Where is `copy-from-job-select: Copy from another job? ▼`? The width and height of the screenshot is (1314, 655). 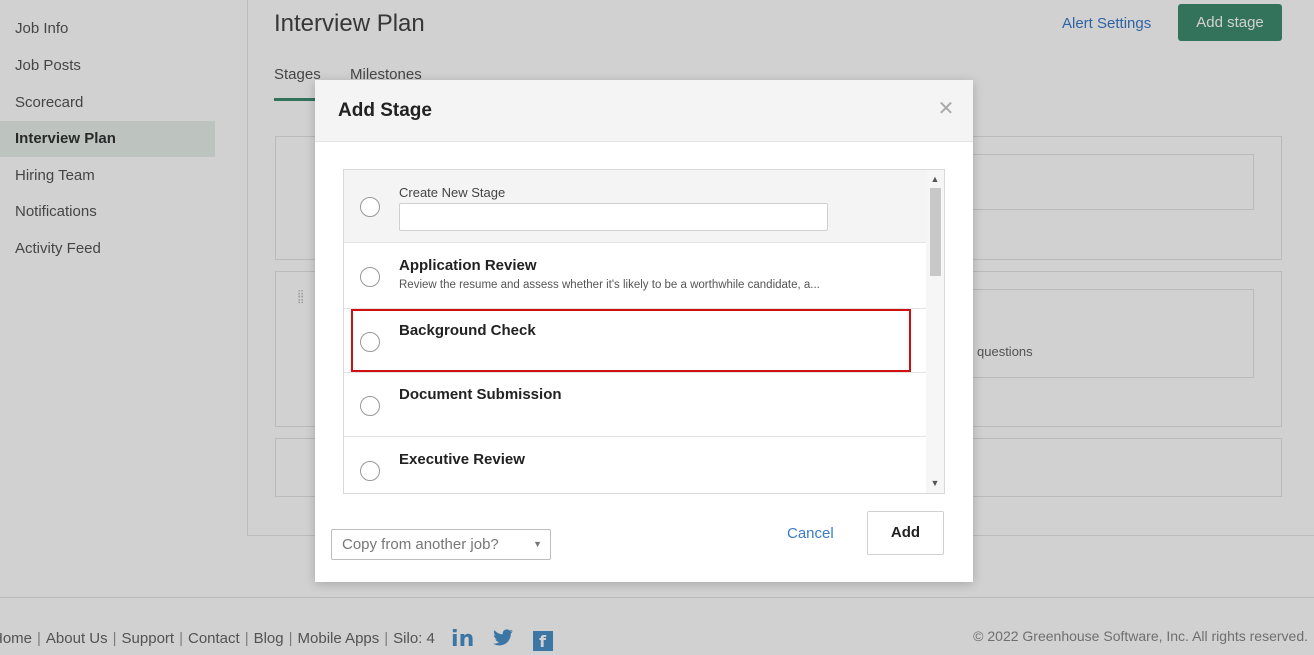 copy-from-job-select: Copy from another job? ▼ is located at coordinates (441, 544).